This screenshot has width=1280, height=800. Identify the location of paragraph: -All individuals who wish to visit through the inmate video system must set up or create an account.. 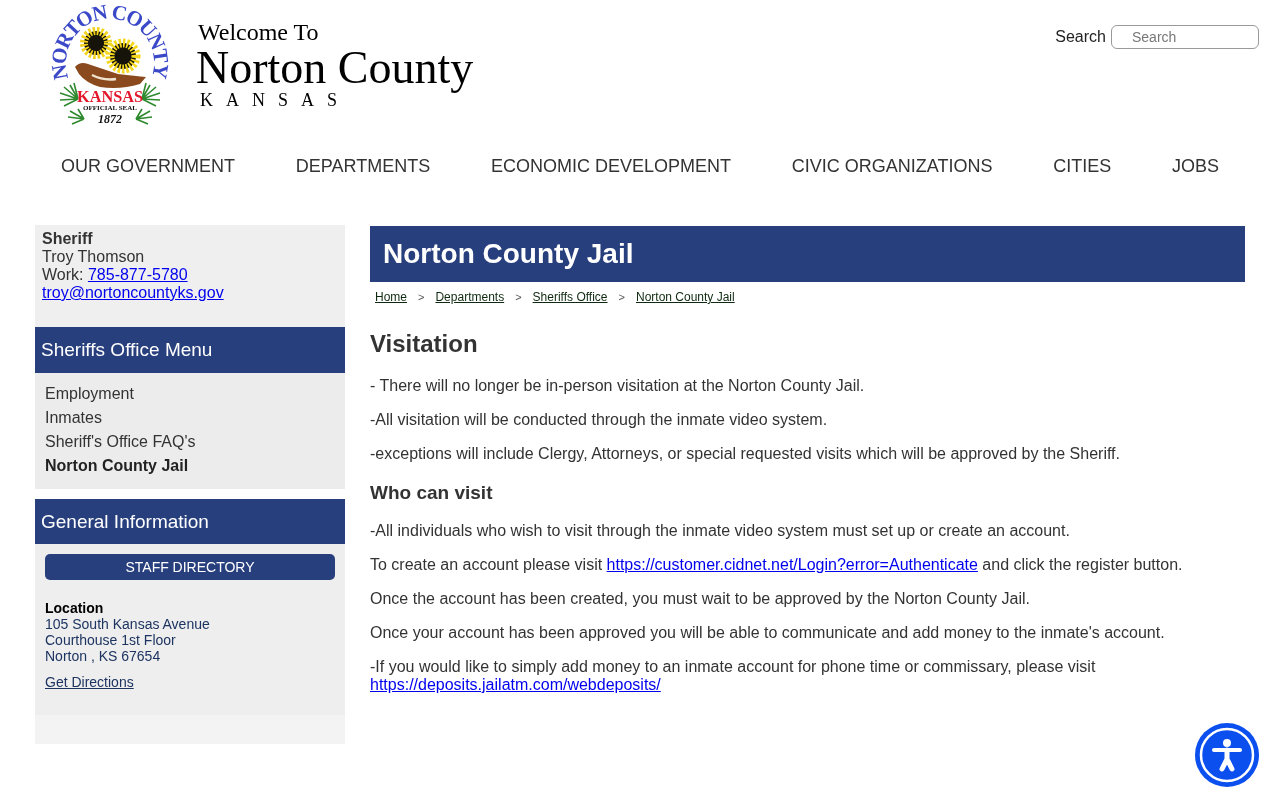
(720, 531).